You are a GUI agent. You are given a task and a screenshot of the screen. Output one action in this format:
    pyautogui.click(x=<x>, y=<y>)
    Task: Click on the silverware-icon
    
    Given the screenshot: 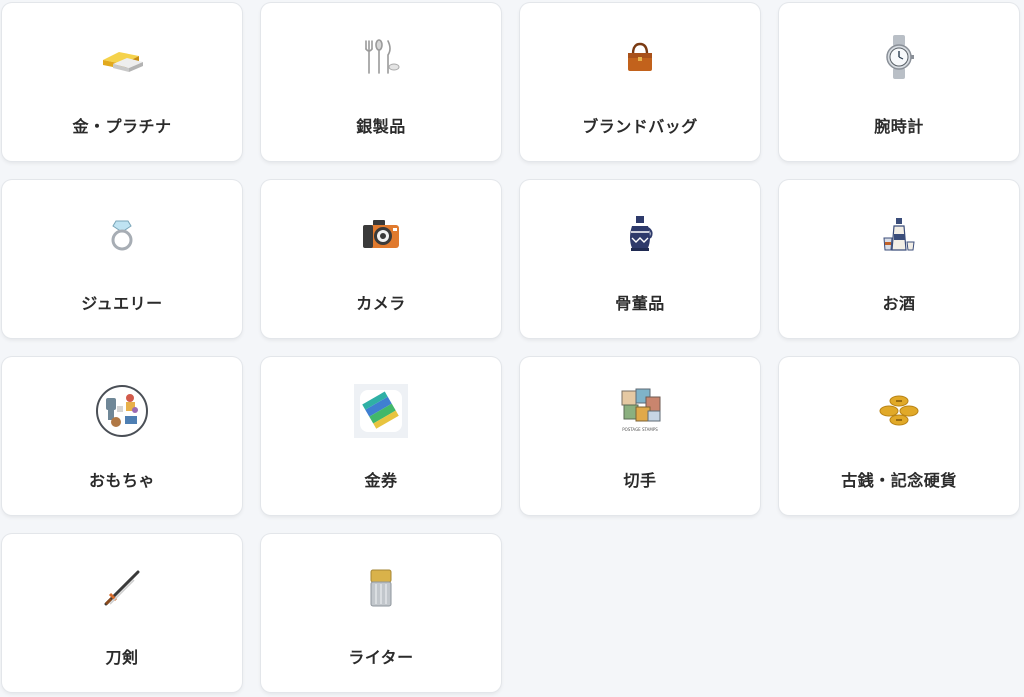 What is the action you would take?
    pyautogui.click(x=381, y=57)
    